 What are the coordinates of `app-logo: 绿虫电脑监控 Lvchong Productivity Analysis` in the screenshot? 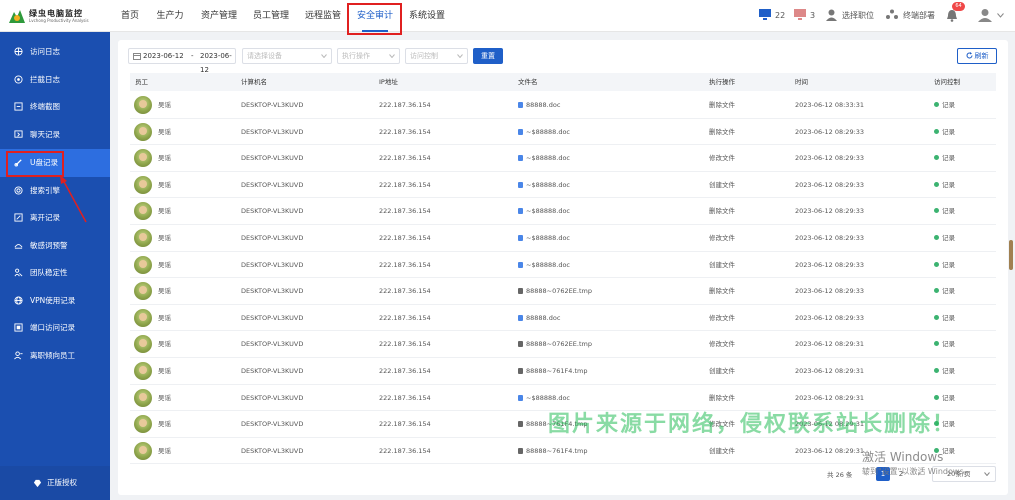 It's located at (58, 16).